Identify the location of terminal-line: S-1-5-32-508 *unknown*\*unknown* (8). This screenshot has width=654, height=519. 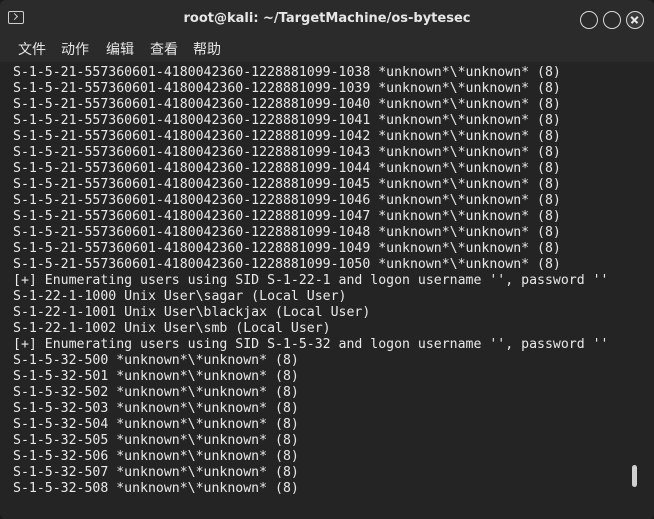
(156, 488).